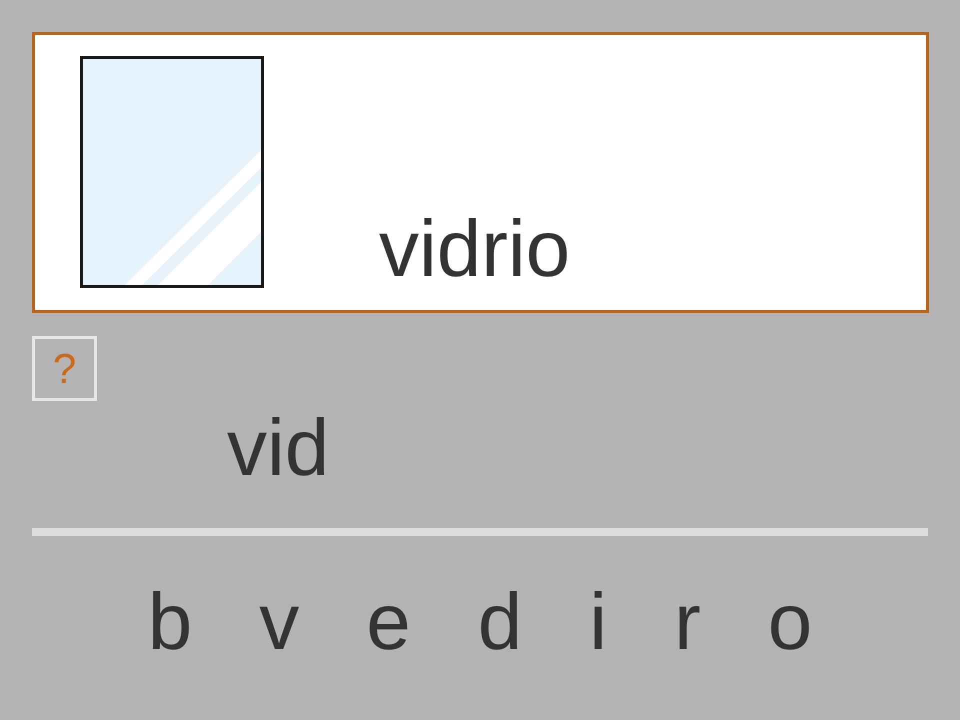  I want to click on word-label: vidrio, so click(474, 249).